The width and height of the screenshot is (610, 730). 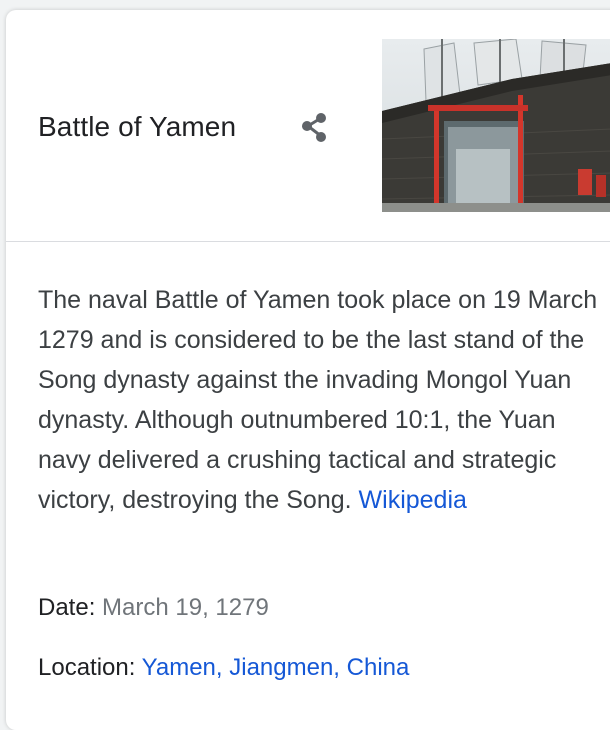 I want to click on share-icon, so click(x=314, y=127).